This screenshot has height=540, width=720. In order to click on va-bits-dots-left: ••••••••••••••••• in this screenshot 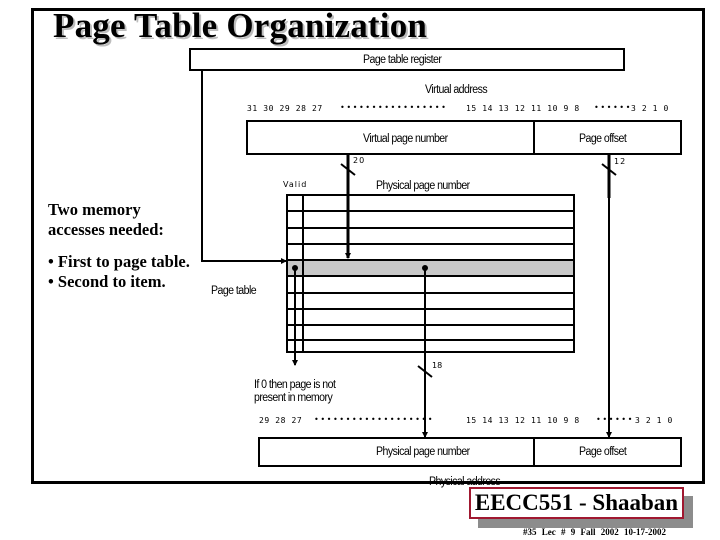, I will do `click(394, 107)`.